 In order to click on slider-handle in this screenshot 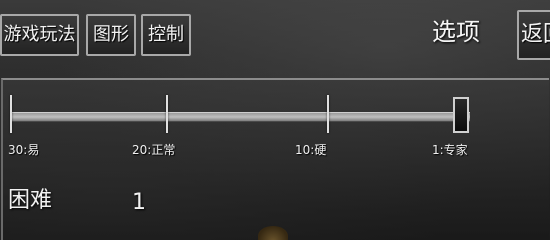, I will do `click(461, 115)`.